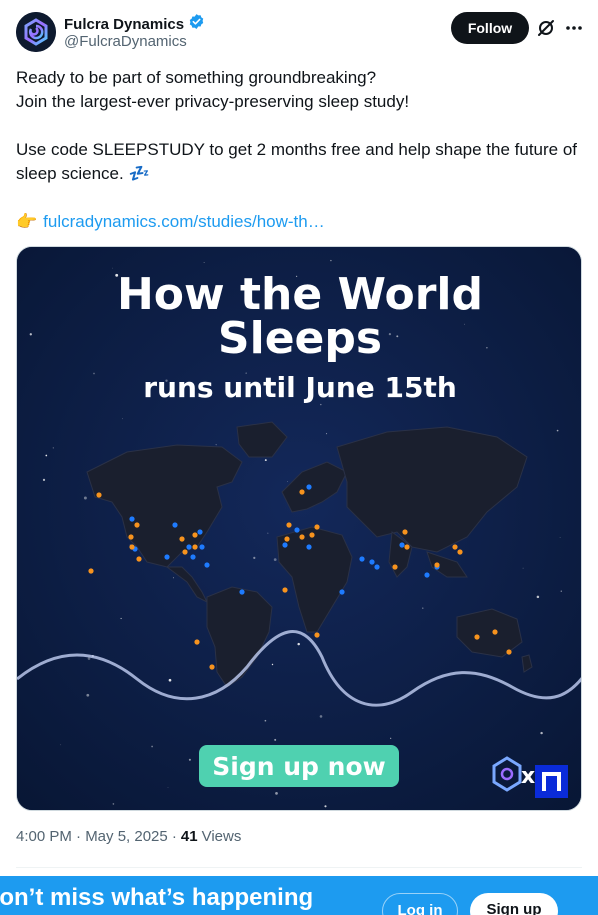 This screenshot has height=915, width=598. What do you see at coordinates (528, 776) in the screenshot?
I see `partner-x-text: x` at bounding box center [528, 776].